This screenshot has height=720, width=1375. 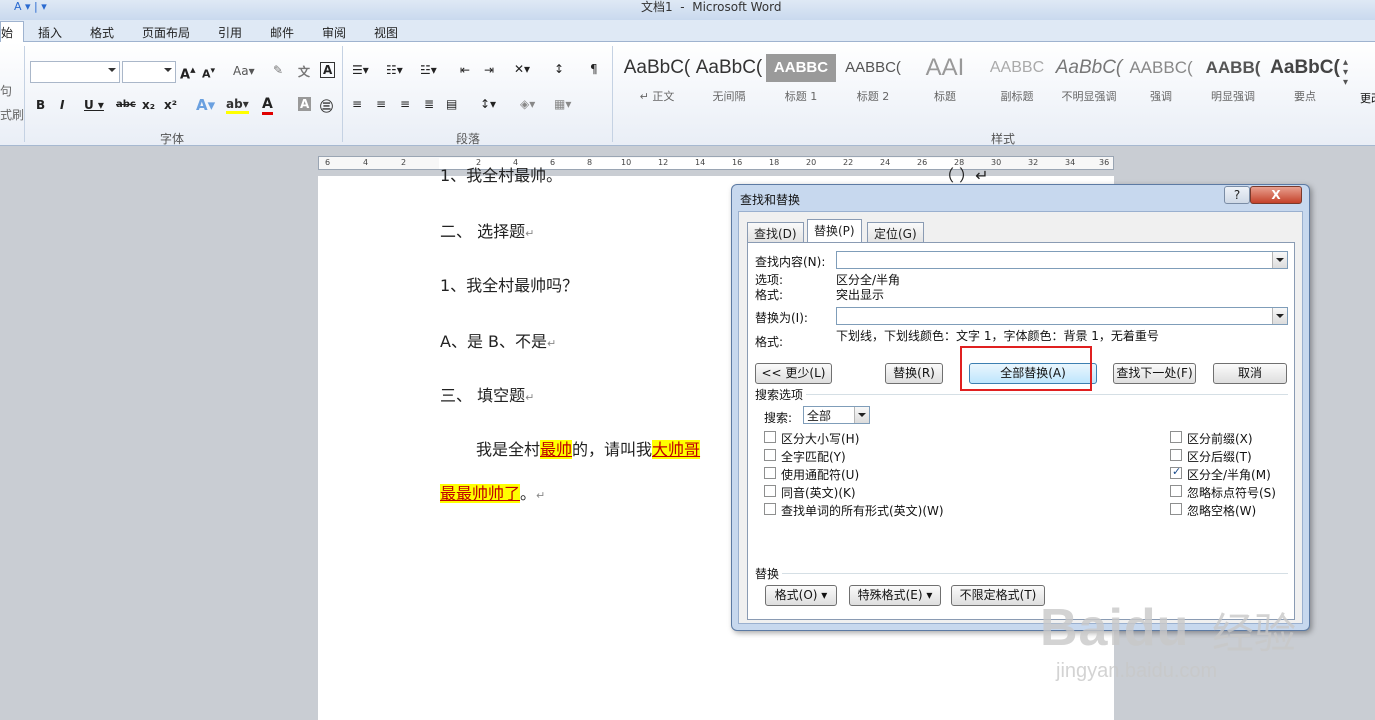 I want to click on doc-fill-line-1: 我是全村最帅的，请叫我大帅哥, so click(x=588, y=448).